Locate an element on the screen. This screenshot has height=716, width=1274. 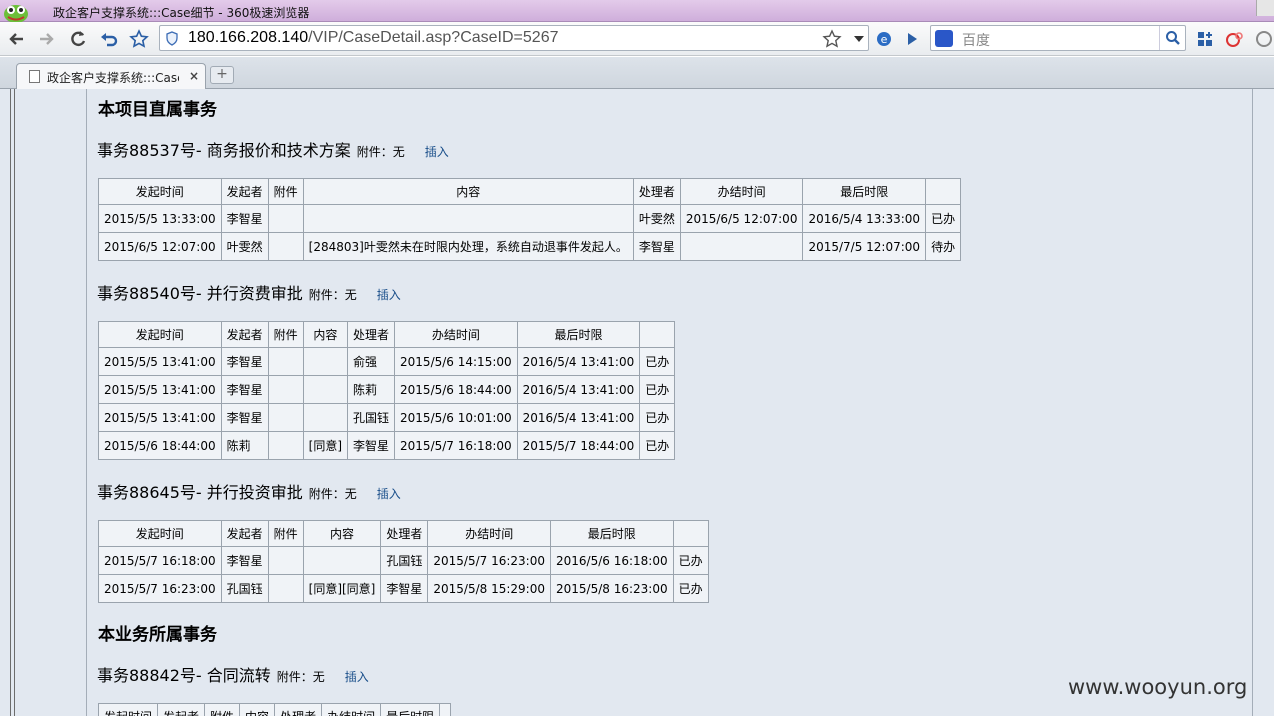
undo-close-button is located at coordinates (109, 39).